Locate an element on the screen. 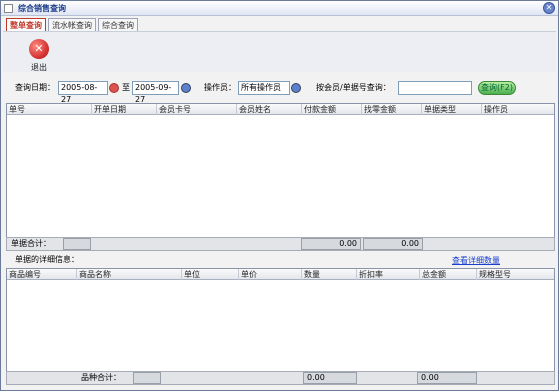  operator-label: 操作员： is located at coordinates (220, 87).